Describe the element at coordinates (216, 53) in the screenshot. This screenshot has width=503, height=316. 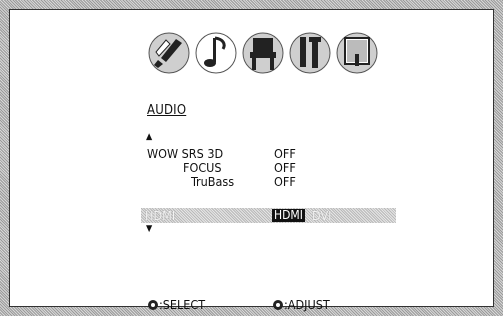
I see `music-note-icon` at that location.